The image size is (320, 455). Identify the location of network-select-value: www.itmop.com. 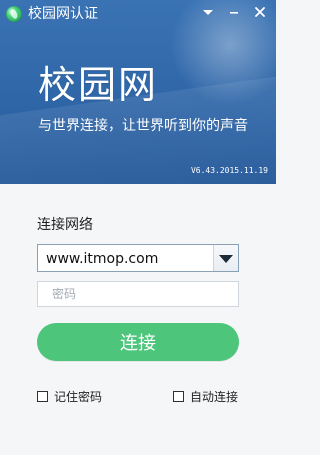
(102, 259).